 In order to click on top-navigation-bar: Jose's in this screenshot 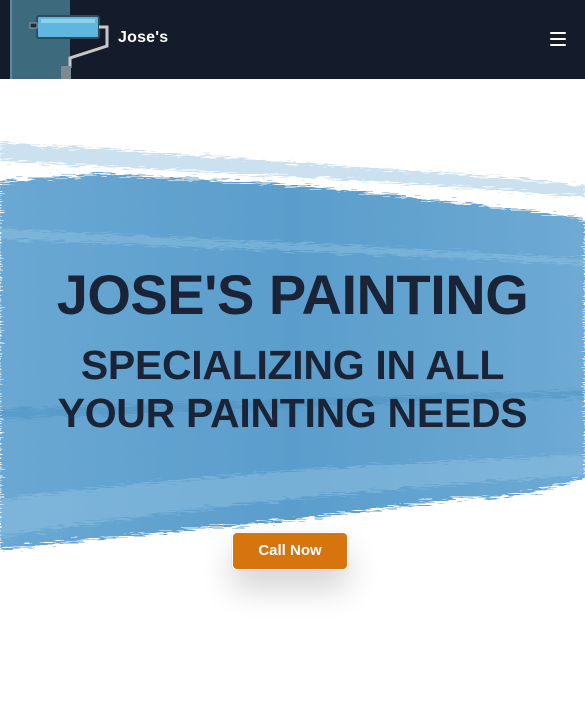, I will do `click(292, 39)`.